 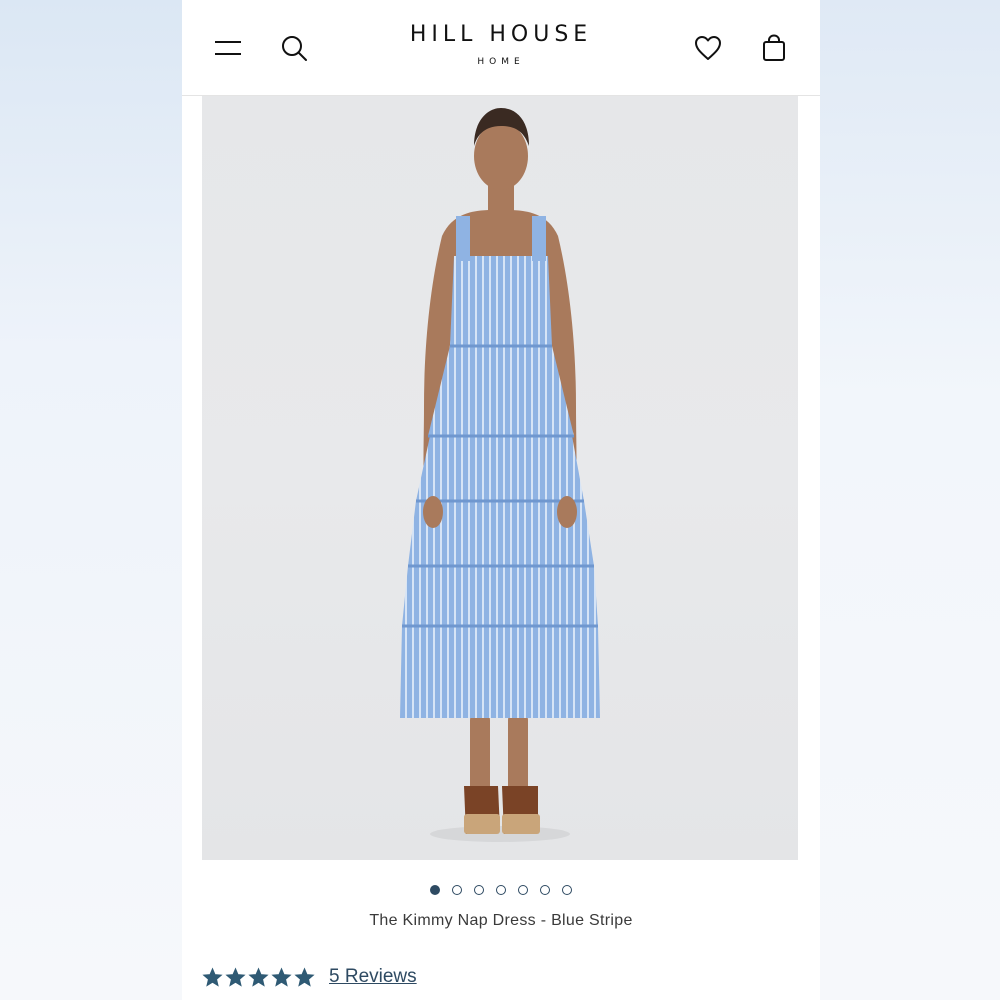 What do you see at coordinates (501, 920) in the screenshot?
I see `product-title: The Kimmy Nap Dress - Blue Stripe` at bounding box center [501, 920].